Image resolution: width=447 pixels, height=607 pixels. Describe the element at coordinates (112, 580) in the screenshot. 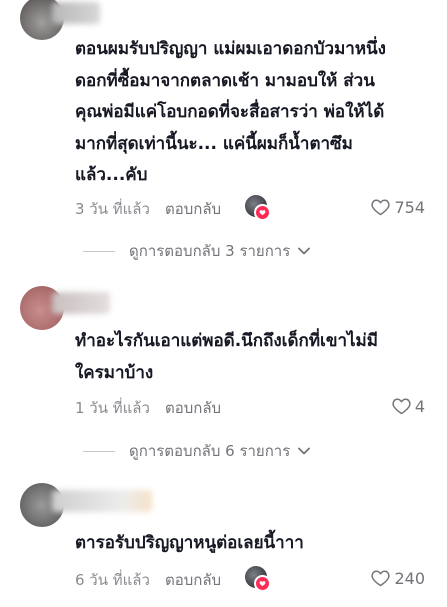

I see `comment-timestamp: 6 วัน ที่แล้ว` at that location.